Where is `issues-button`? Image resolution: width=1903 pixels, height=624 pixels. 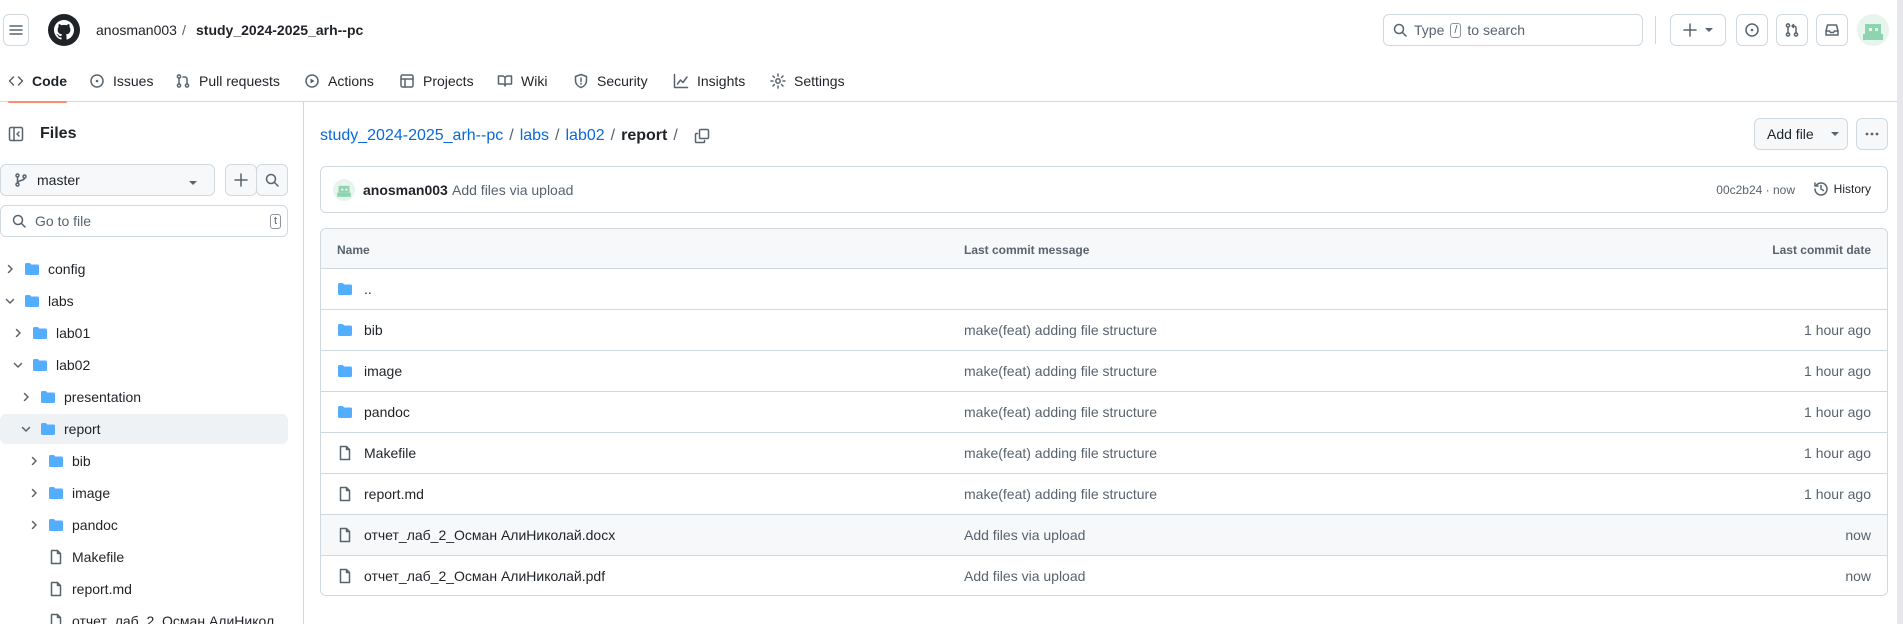
issues-button is located at coordinates (1752, 30).